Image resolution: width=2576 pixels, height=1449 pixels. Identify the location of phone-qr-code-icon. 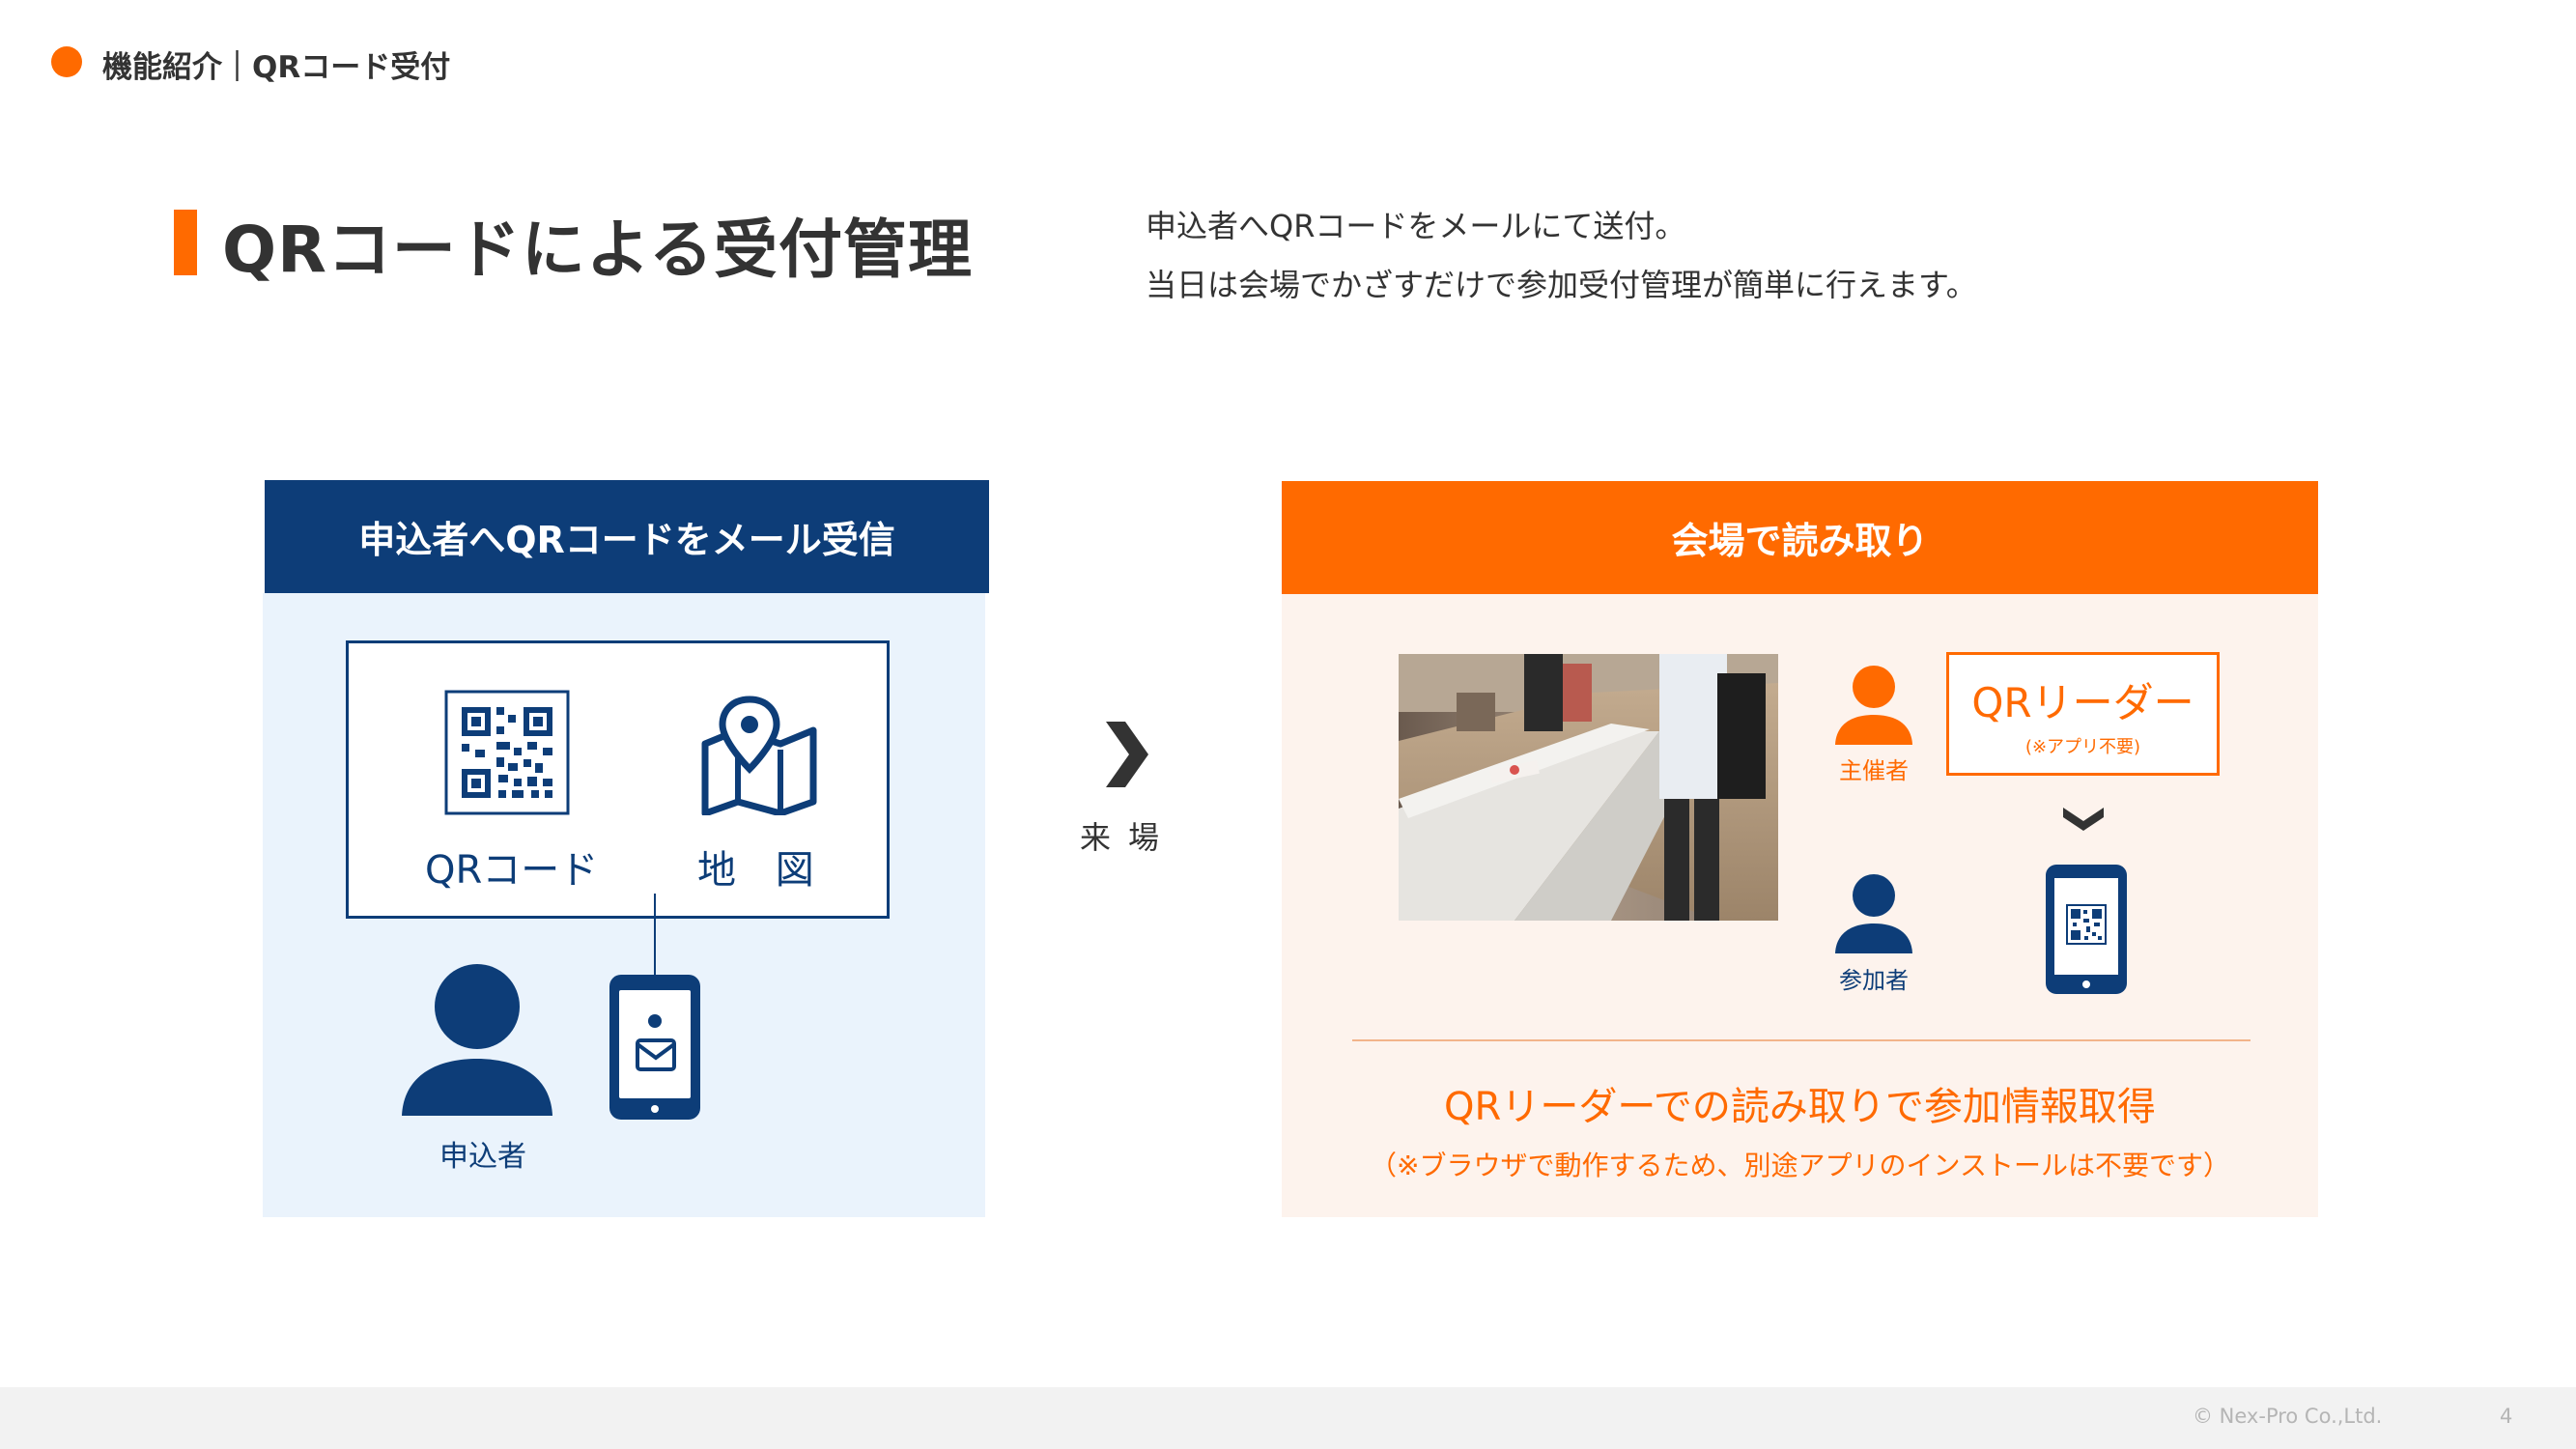
(2086, 924).